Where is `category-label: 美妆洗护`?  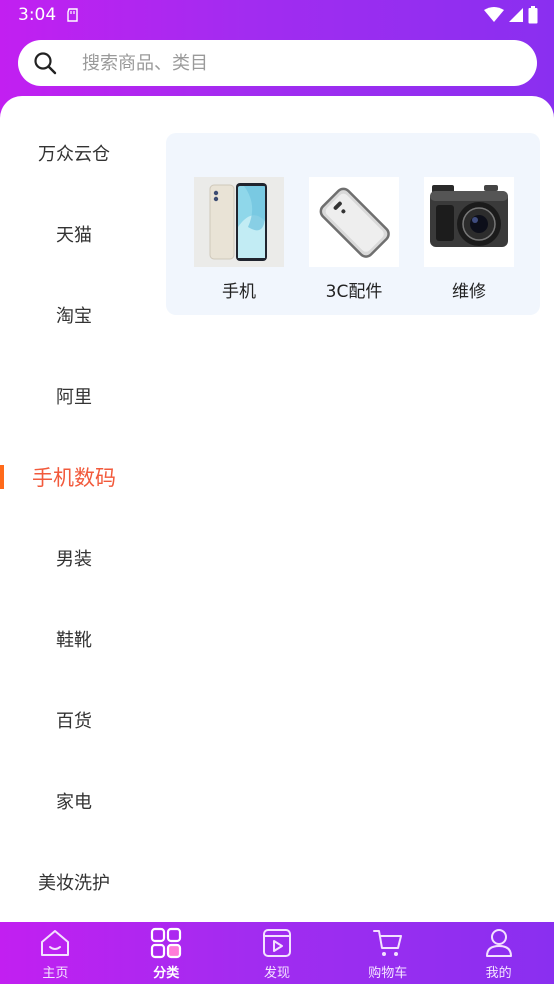 category-label: 美妆洗护 is located at coordinates (74, 883).